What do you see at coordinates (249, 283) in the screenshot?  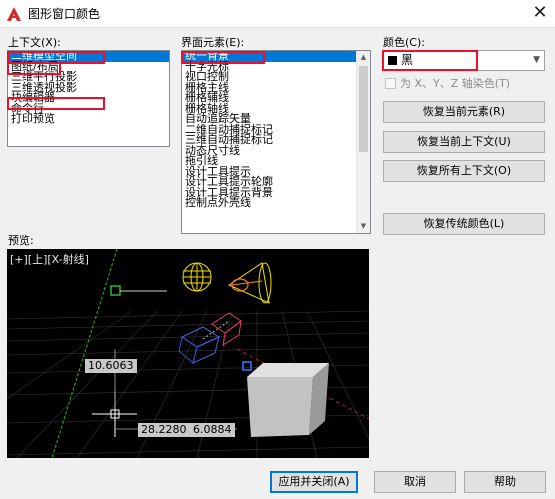 I see `spotlight-icon` at bounding box center [249, 283].